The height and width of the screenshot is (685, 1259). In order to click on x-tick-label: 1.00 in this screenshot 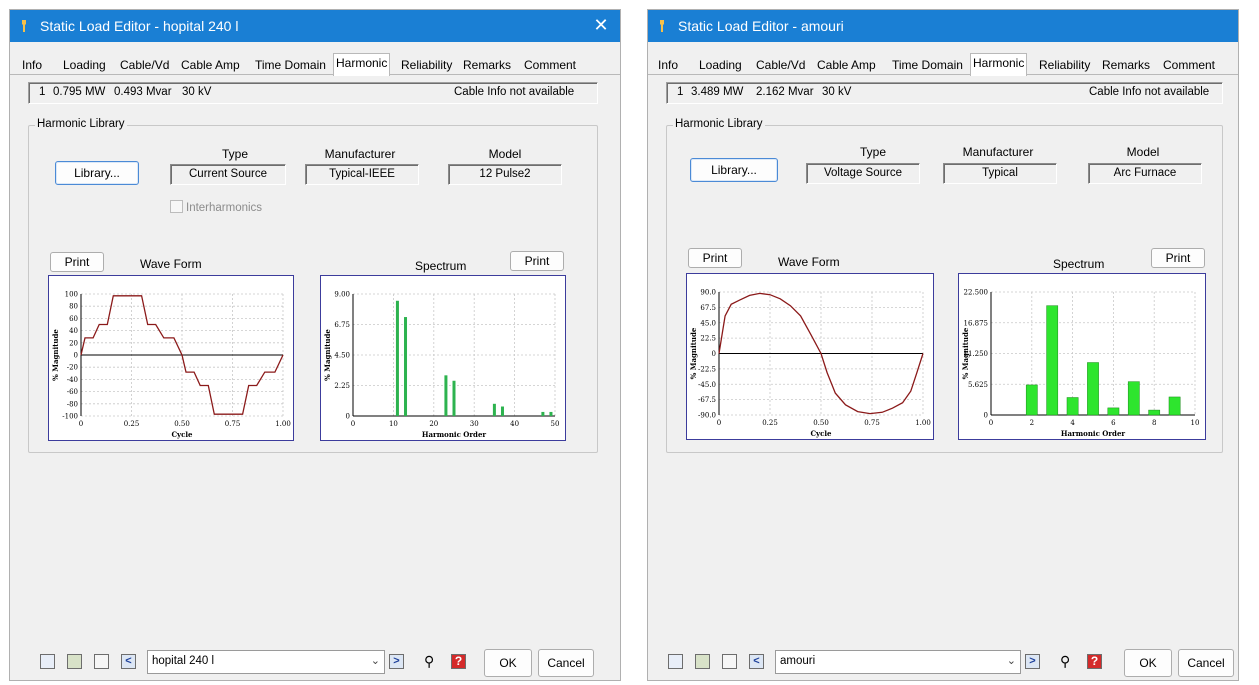, I will do `click(923, 423)`.